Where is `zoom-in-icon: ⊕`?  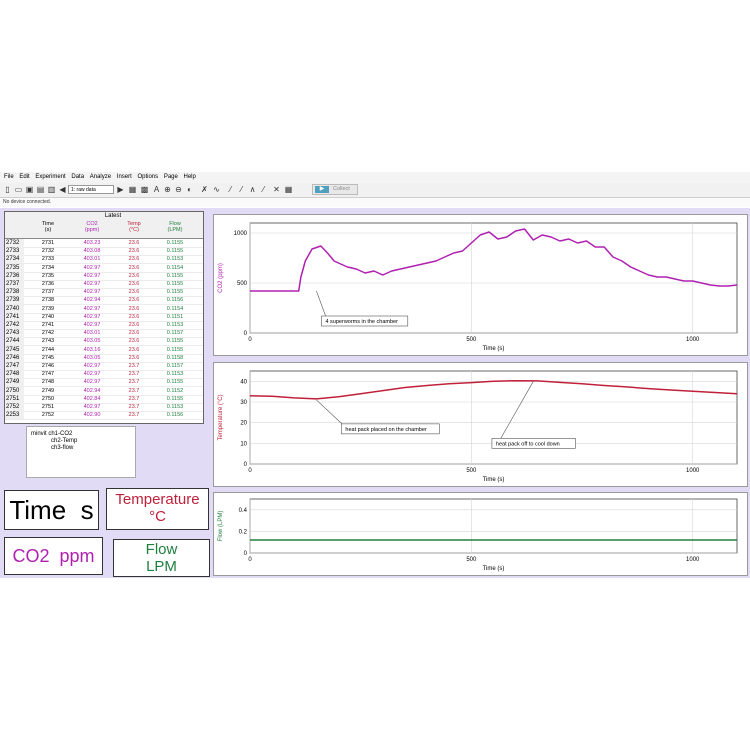 zoom-in-icon: ⊕ is located at coordinates (167, 189).